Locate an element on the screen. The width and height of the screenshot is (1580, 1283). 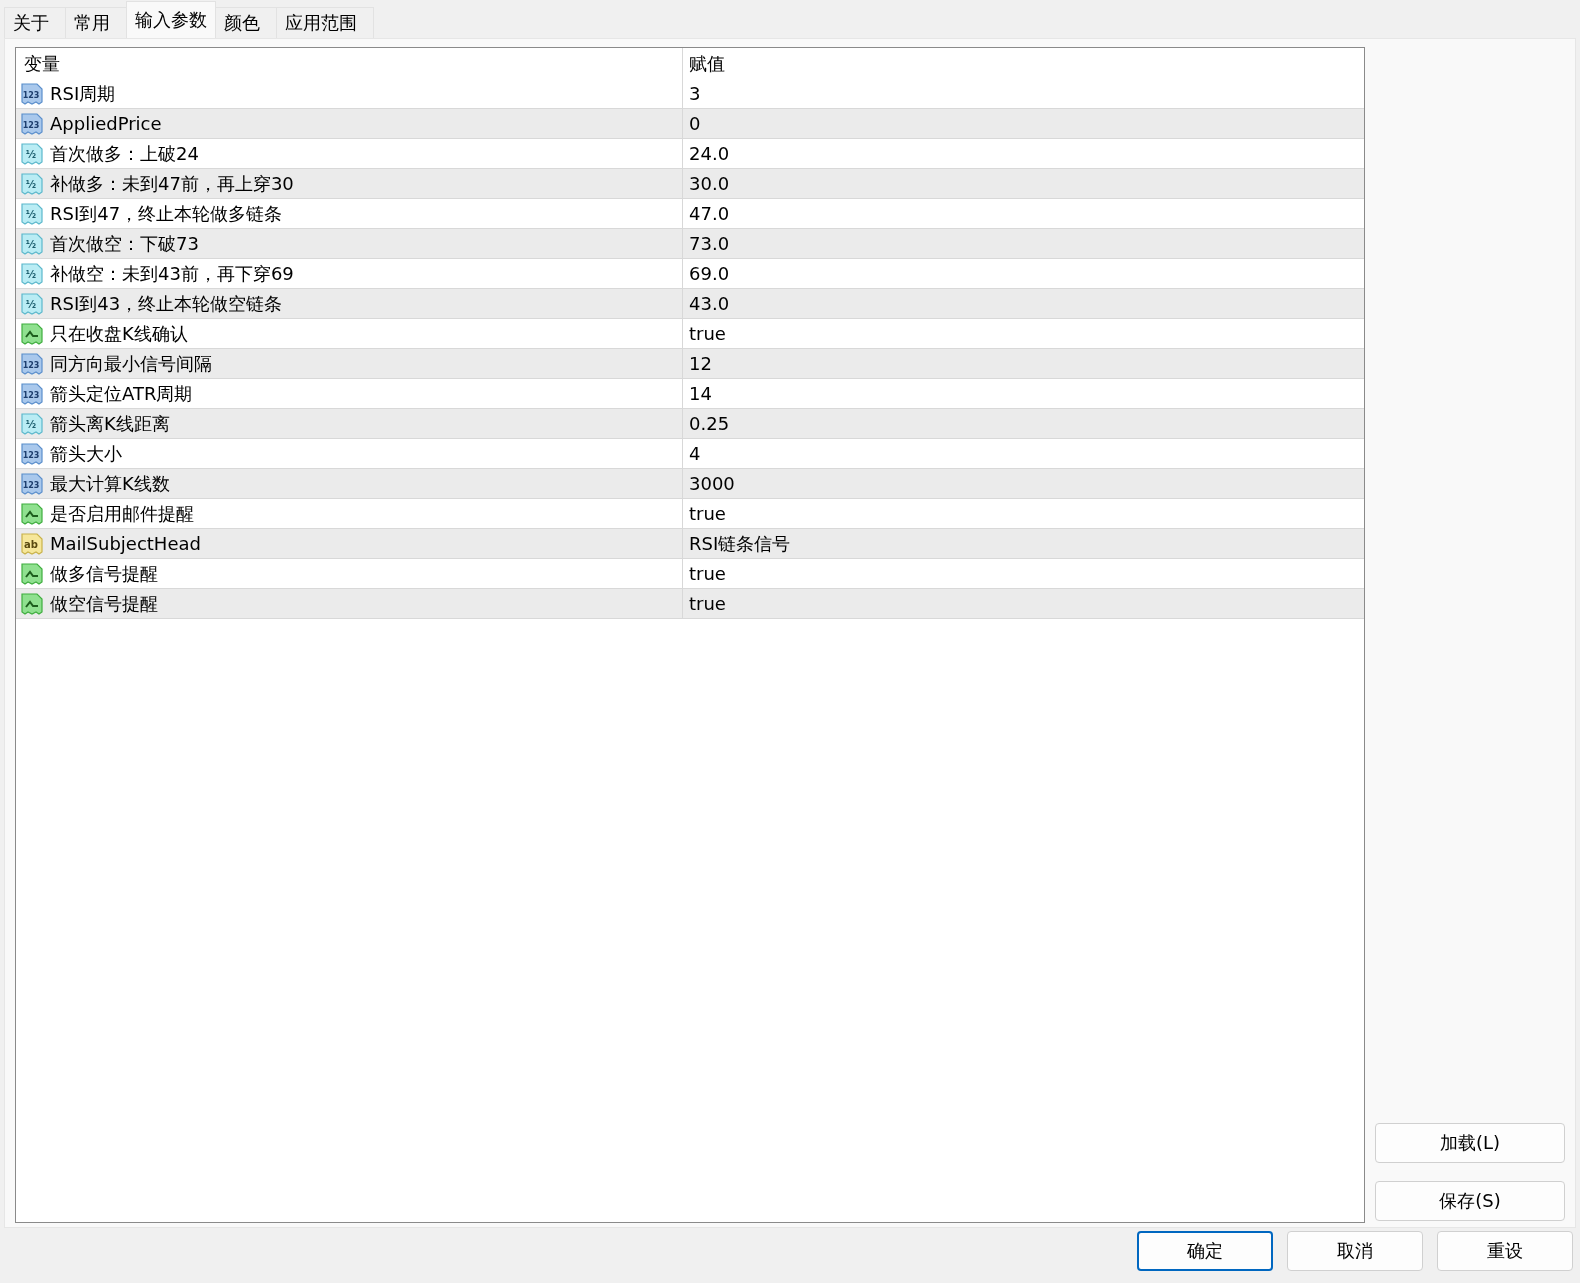
parameter-value: 47.0 is located at coordinates (709, 213).